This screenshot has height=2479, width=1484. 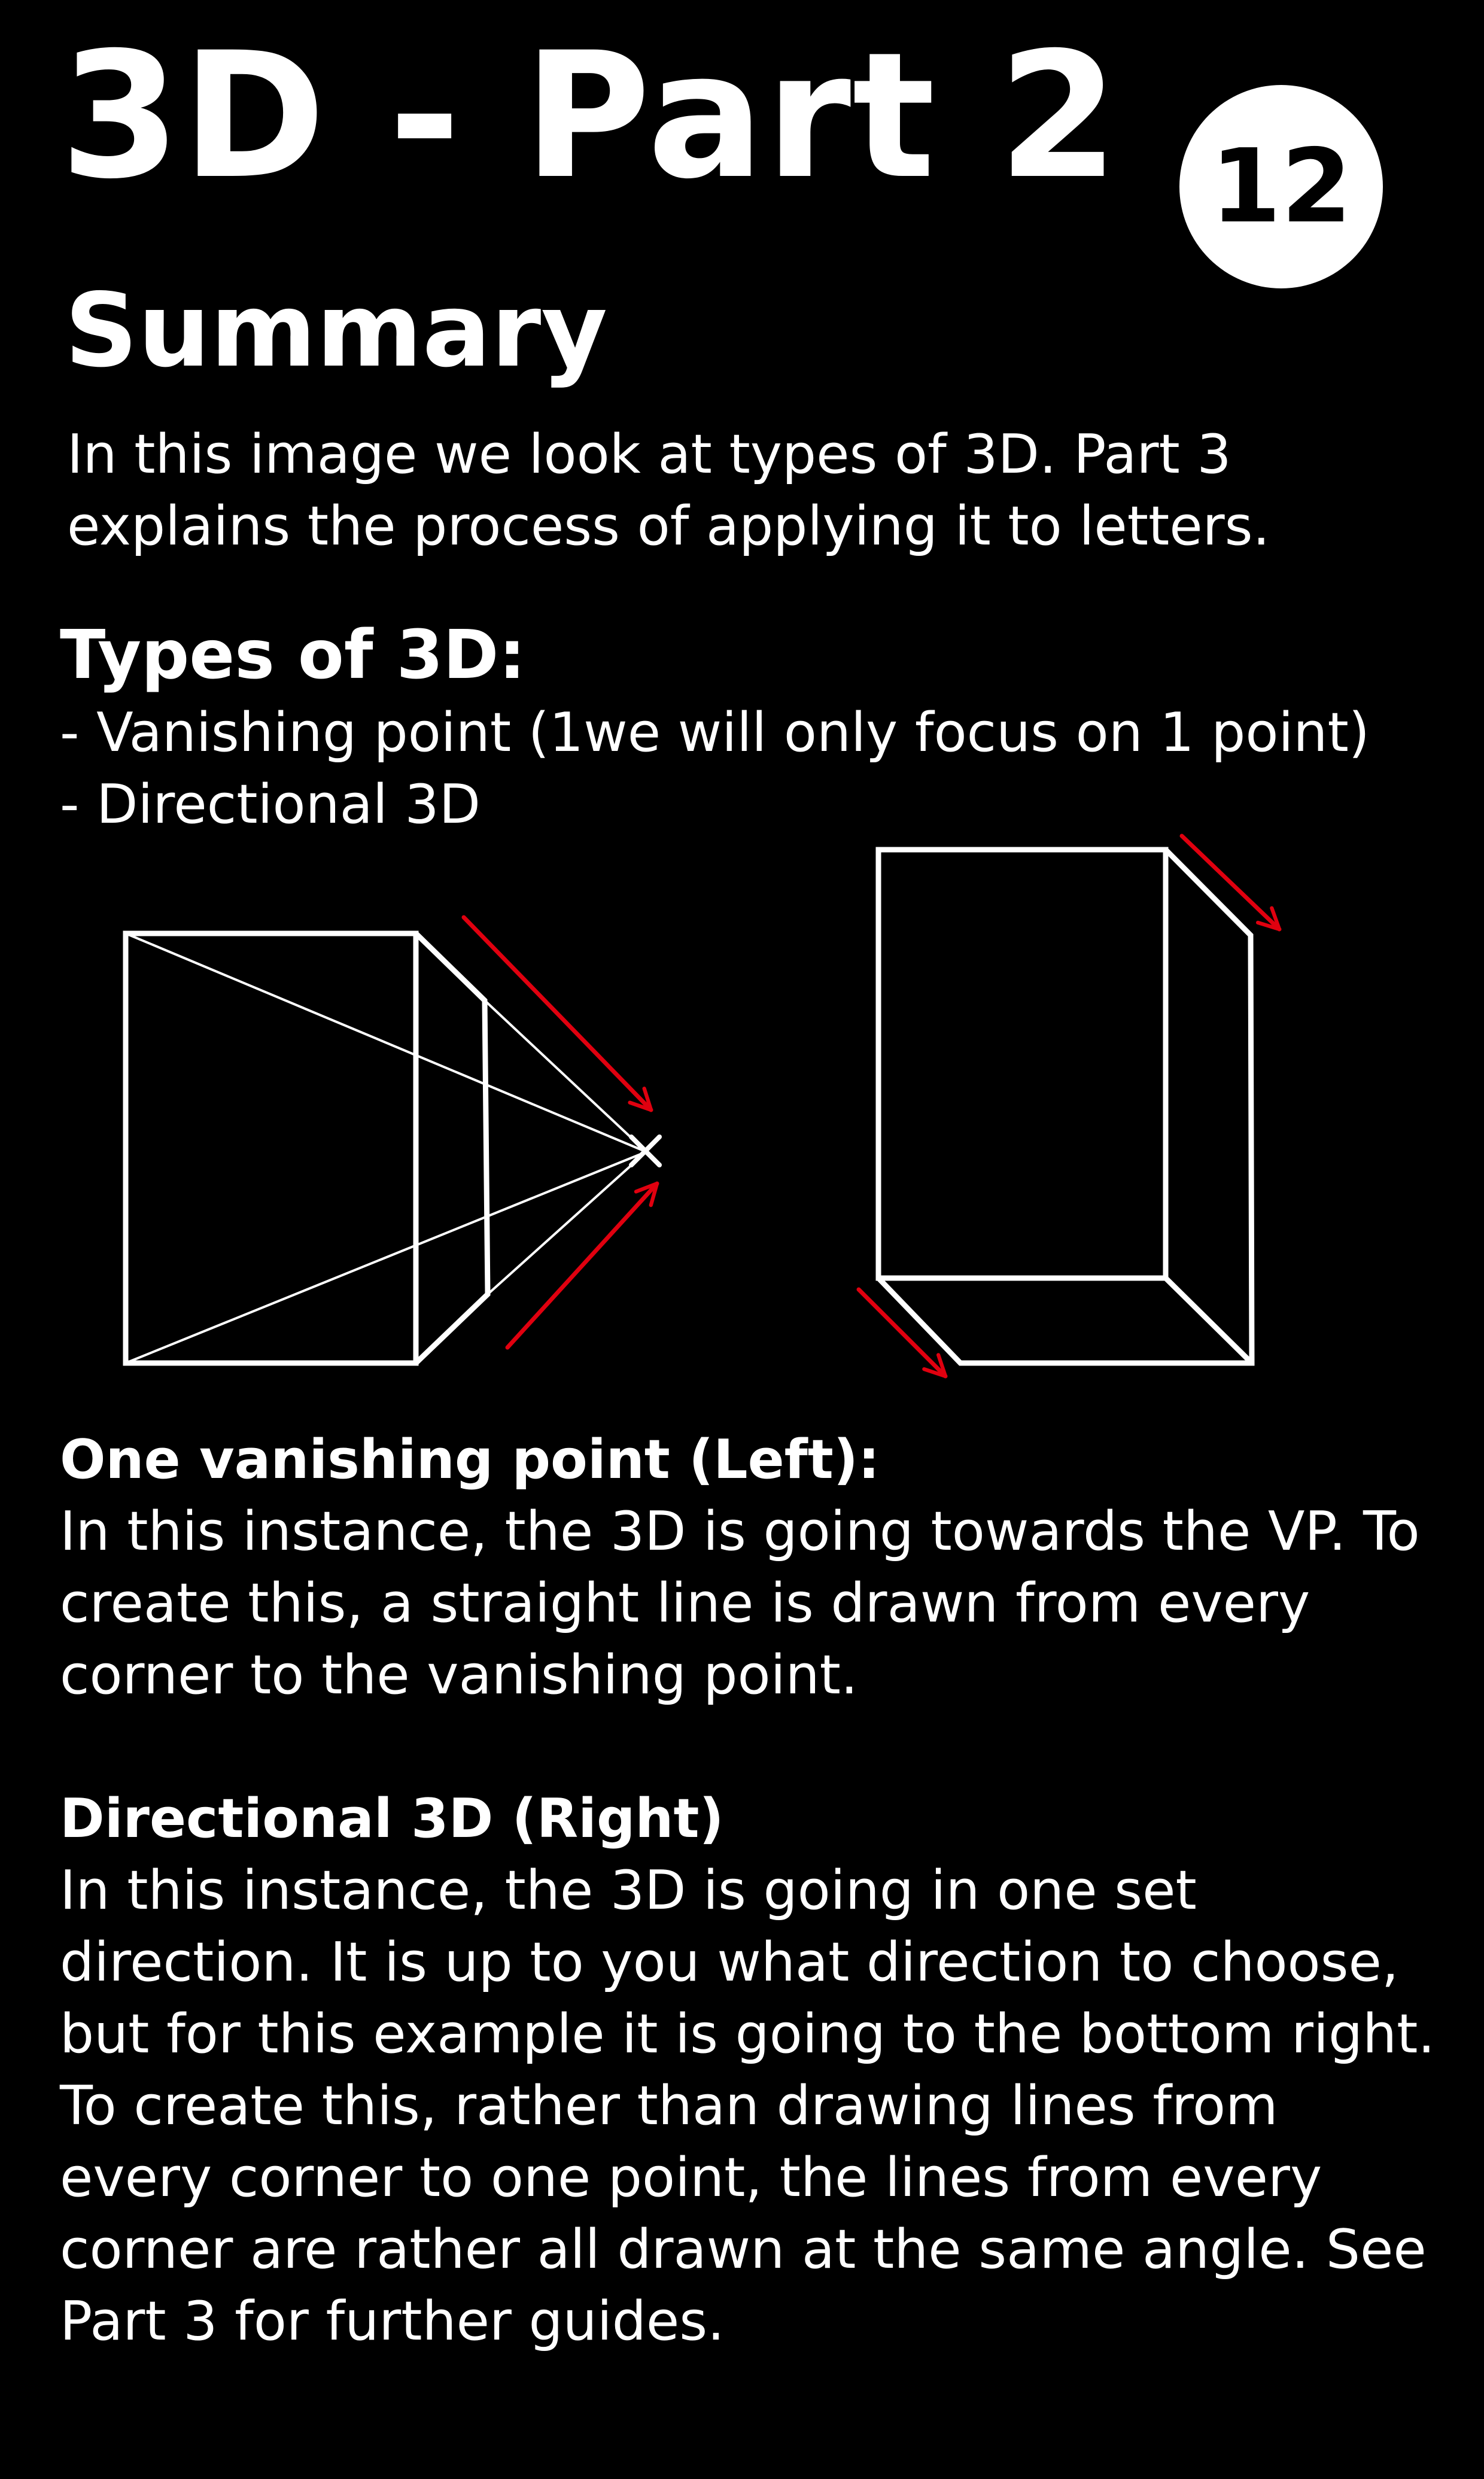 I want to click on vanishing-point-arrows, so click(x=560, y=1132).